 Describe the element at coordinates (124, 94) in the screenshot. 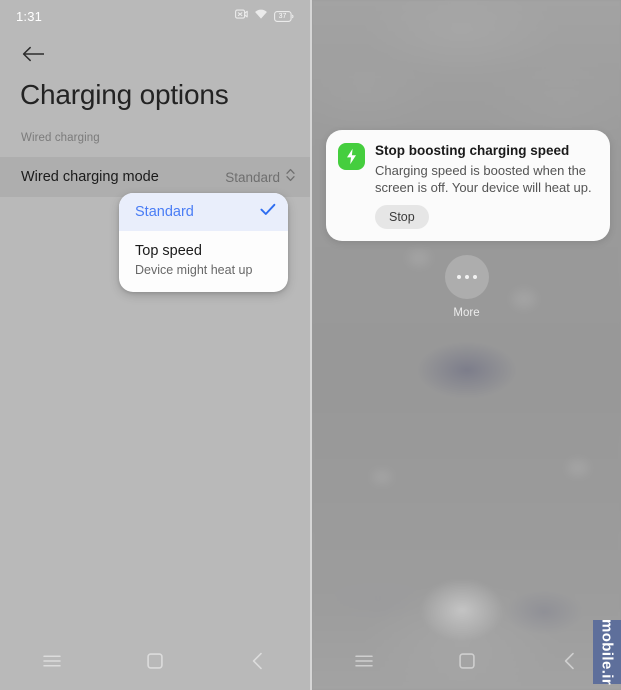

I see `page-title: Charging options` at that location.